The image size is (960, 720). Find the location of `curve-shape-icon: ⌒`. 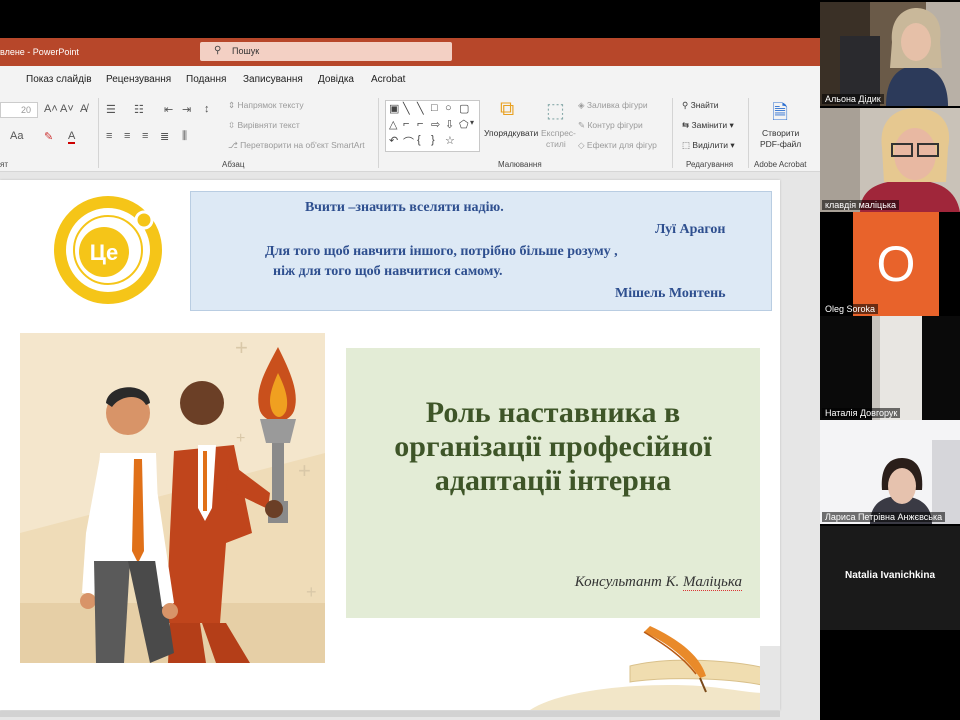

curve-shape-icon: ⌒ is located at coordinates (408, 142).